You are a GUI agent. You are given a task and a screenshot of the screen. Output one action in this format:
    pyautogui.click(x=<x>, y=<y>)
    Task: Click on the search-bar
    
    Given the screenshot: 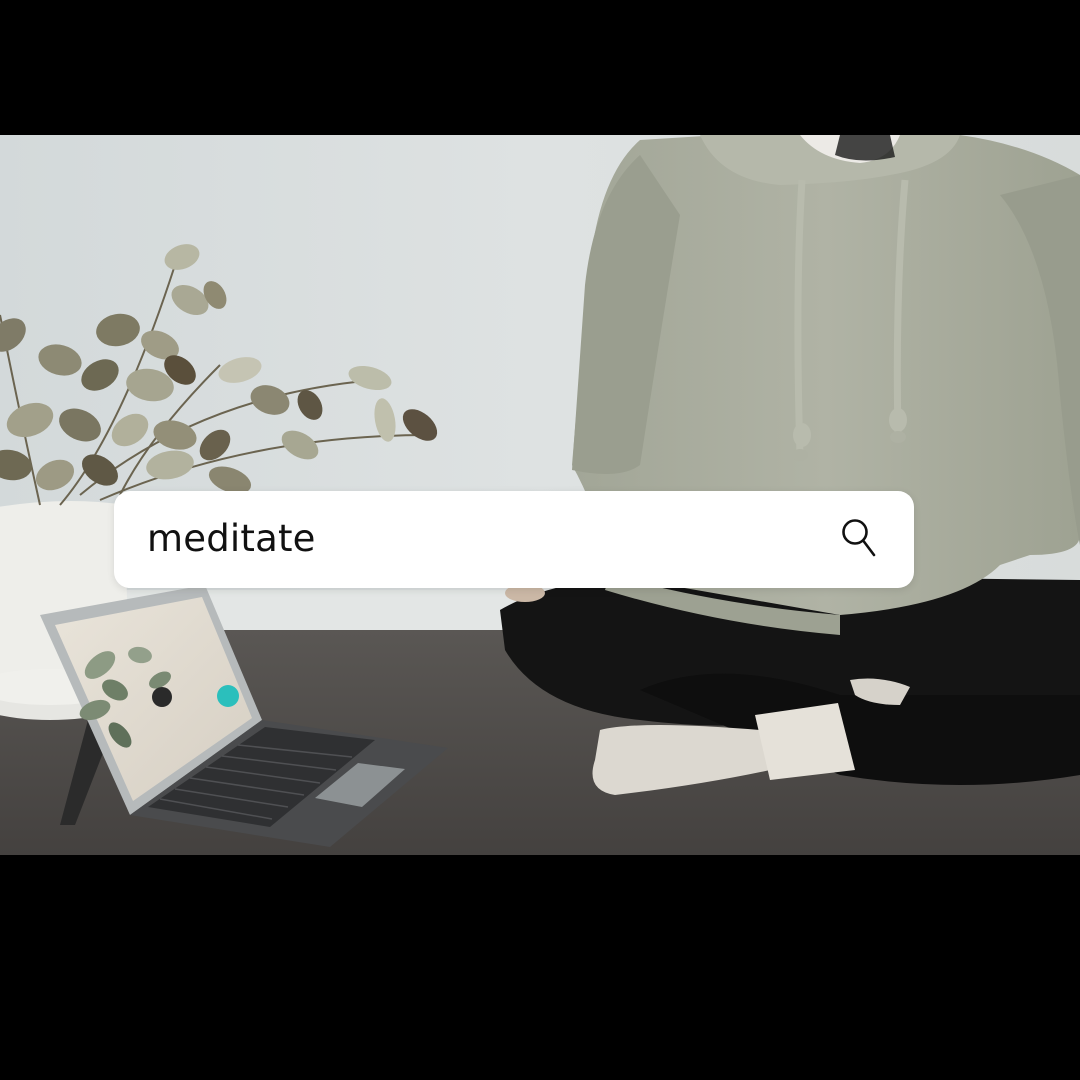 What is the action you would take?
    pyautogui.click(x=514, y=539)
    